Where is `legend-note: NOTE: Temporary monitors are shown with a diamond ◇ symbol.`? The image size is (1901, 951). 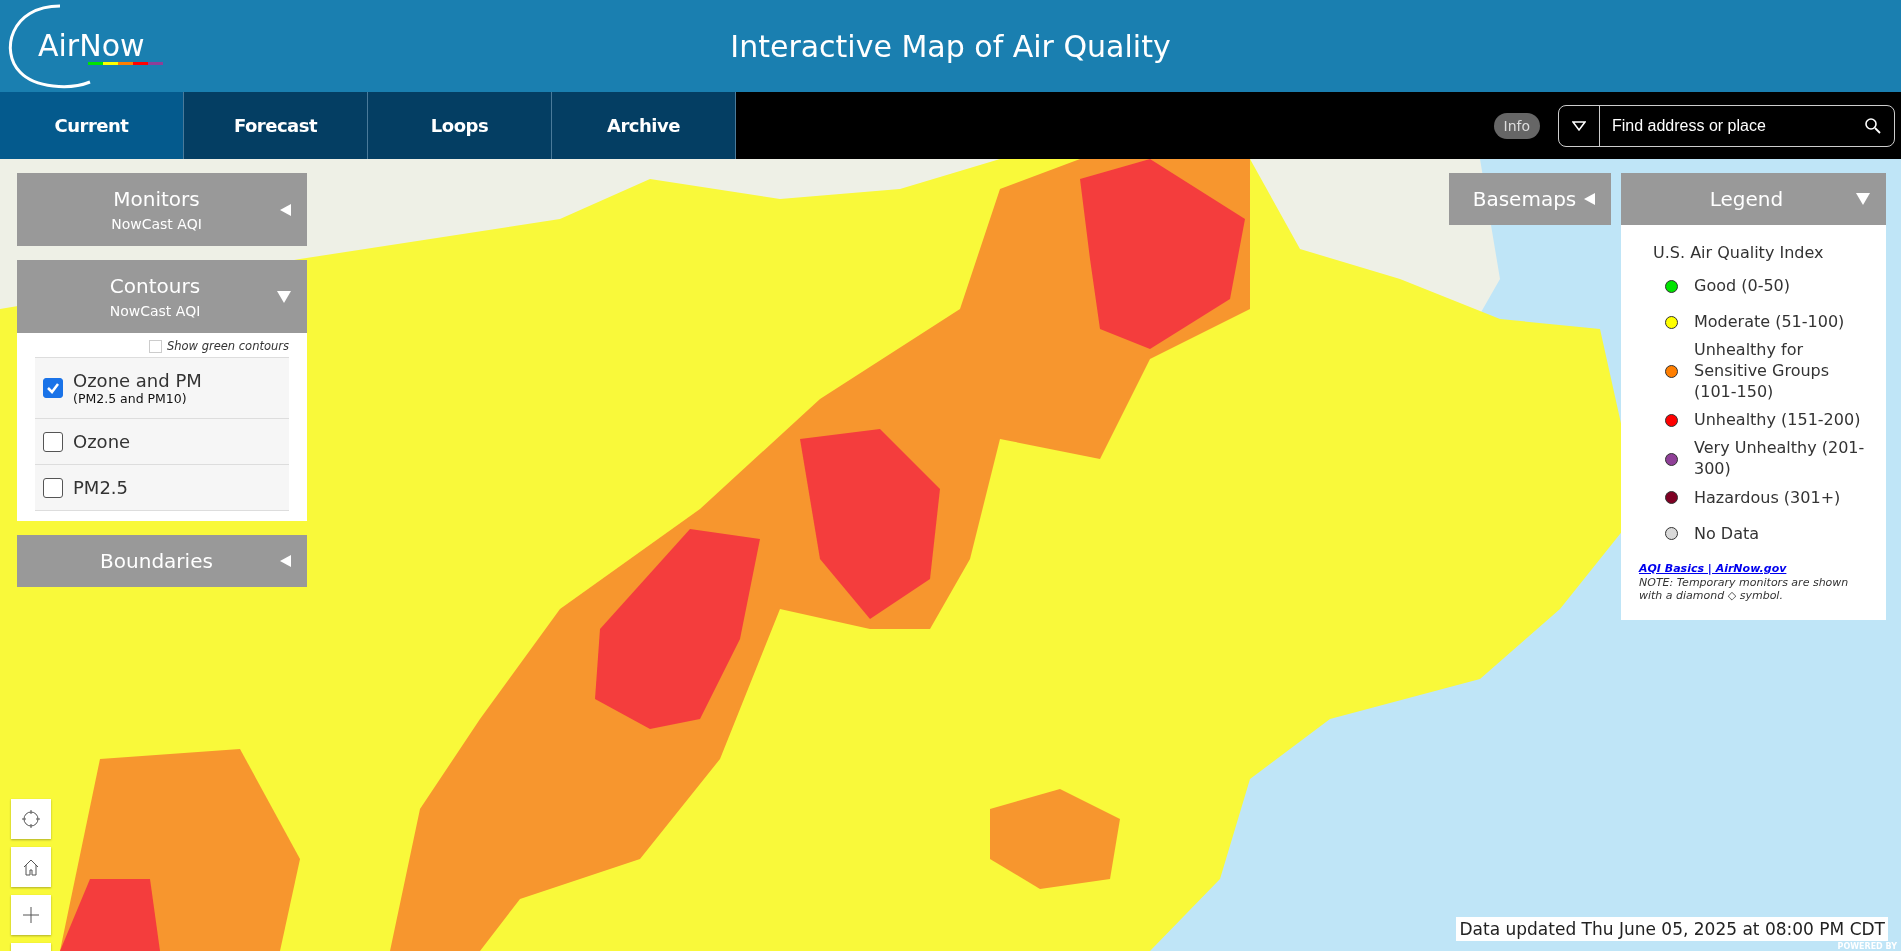 legend-note: NOTE: Temporary monitors are shown with a diamond ◇ symbol. is located at coordinates (1744, 589).